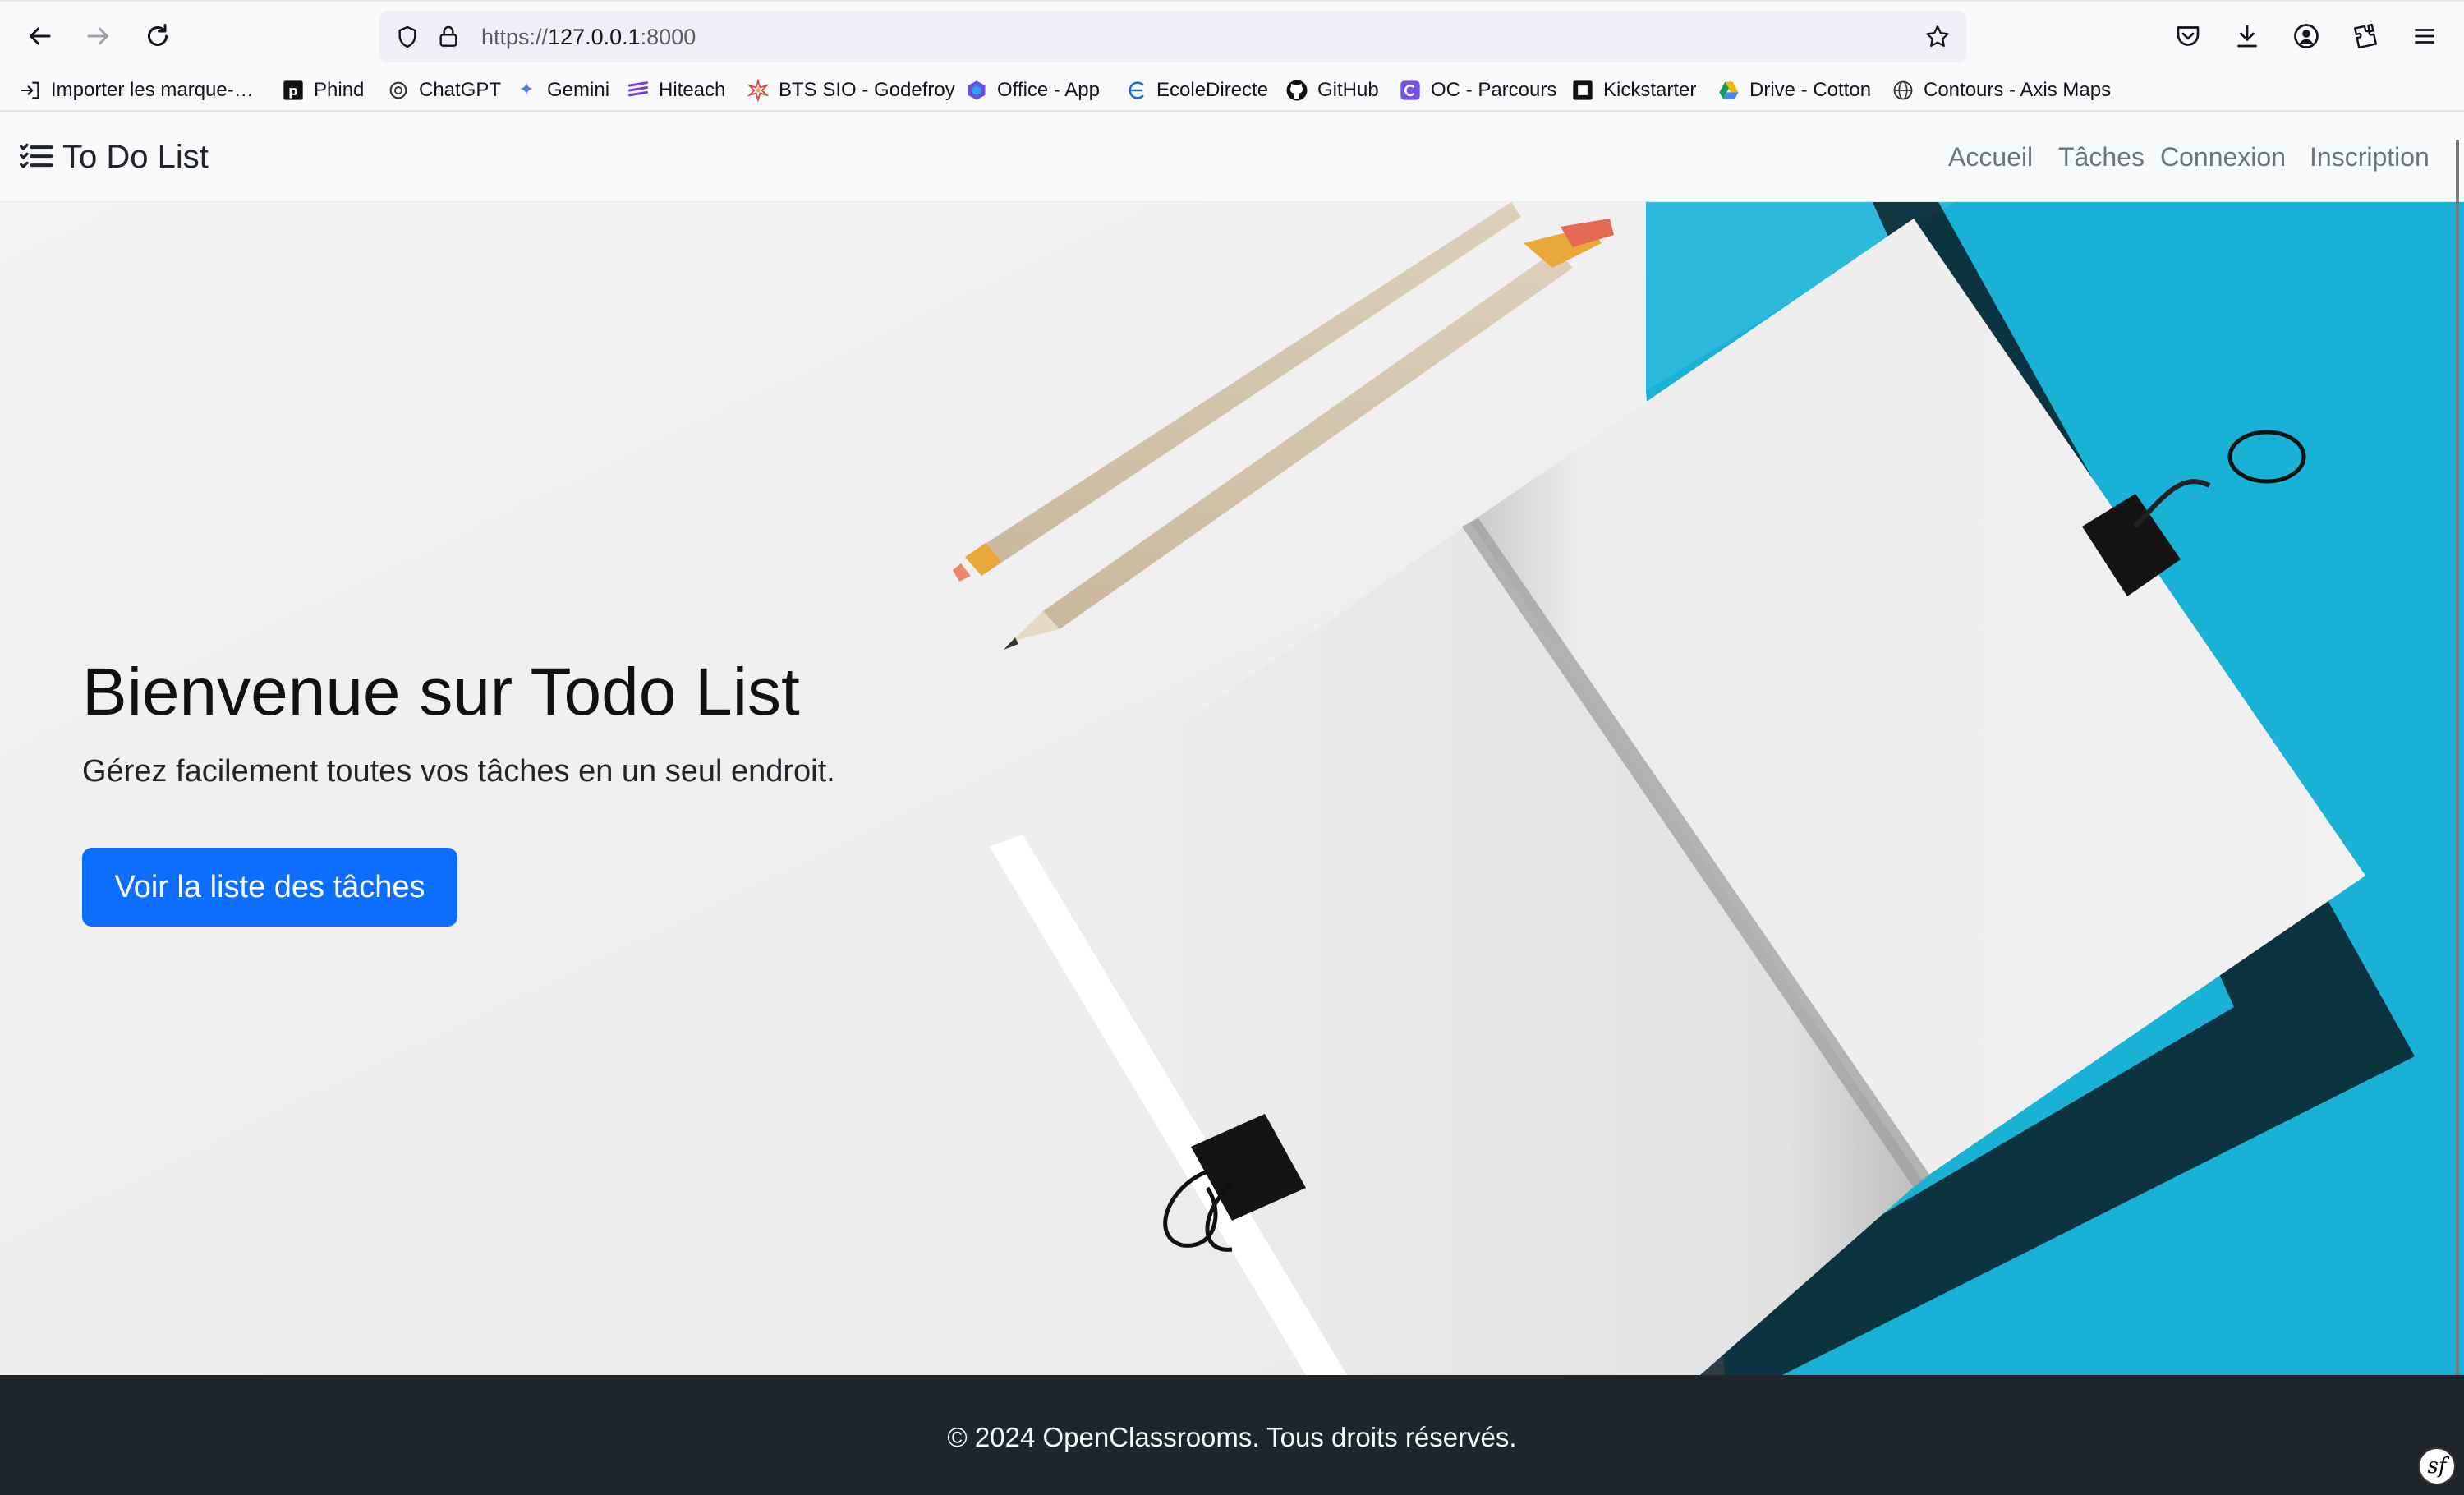  I want to click on bookmark-label: Gemini, so click(578, 90).